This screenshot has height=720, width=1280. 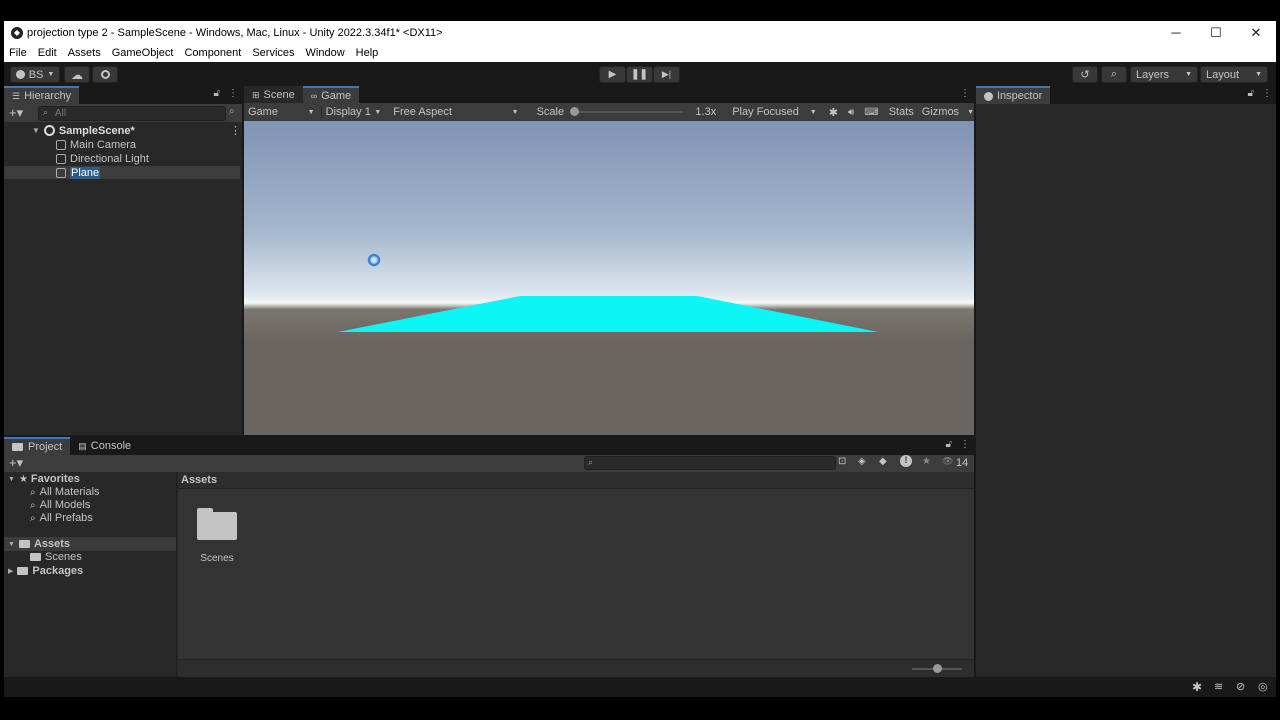 What do you see at coordinates (33, 492) in the screenshot?
I see `search-icon: ⌕` at bounding box center [33, 492].